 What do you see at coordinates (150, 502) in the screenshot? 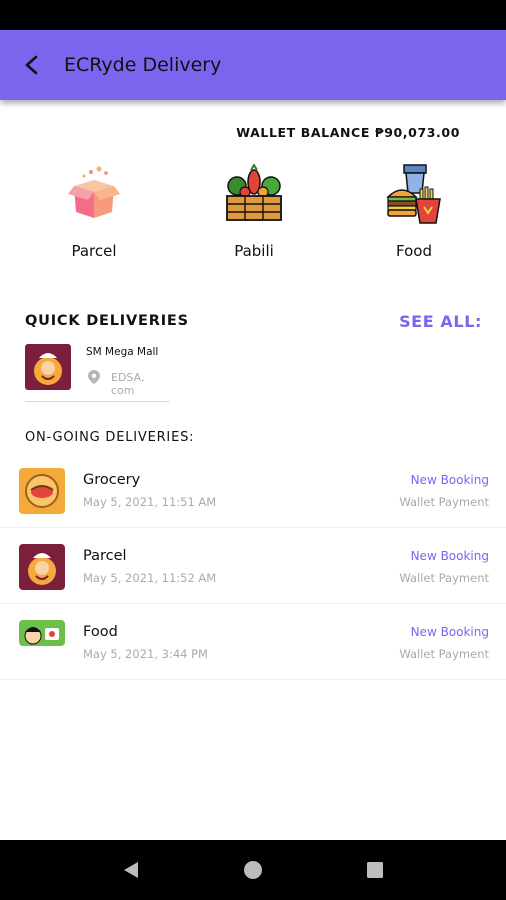
I see `delivery-date: May 5, 2021, 11:51 AM` at bounding box center [150, 502].